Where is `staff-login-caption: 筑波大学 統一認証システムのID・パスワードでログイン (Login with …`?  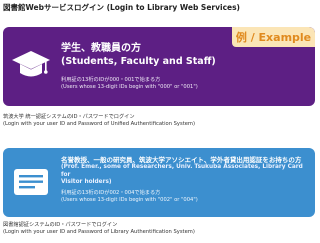
staff-login-caption: 筑波大学 統一認証システムのID・パスワードでログイン (Login with … is located at coordinates (99, 121).